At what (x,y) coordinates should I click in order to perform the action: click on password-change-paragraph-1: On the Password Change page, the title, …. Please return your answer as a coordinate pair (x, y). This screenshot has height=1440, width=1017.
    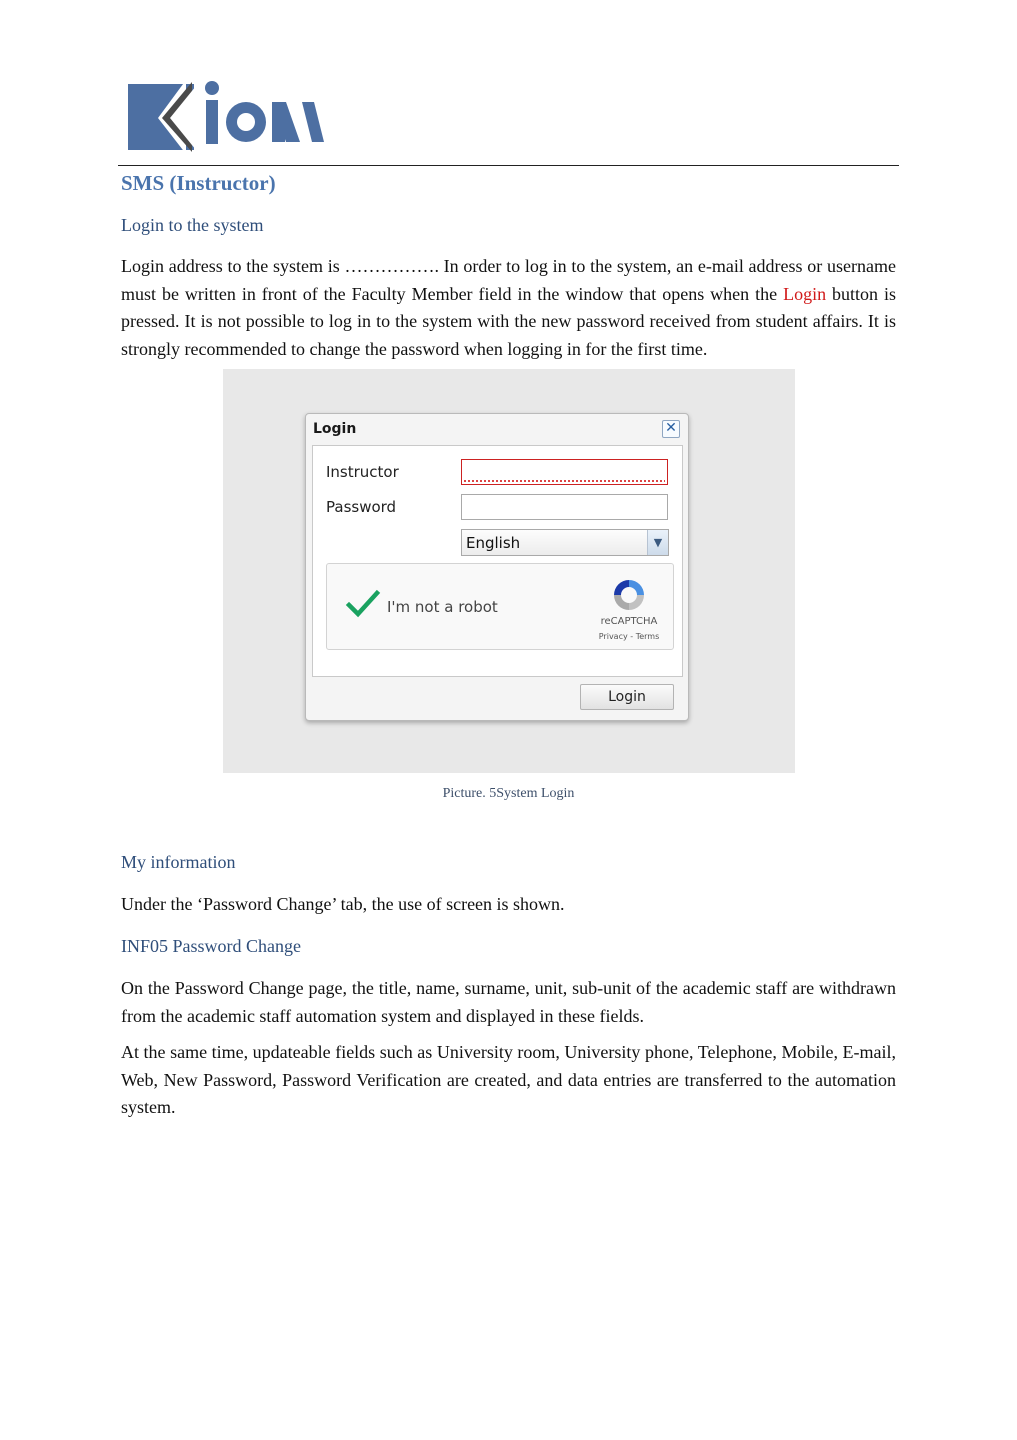
    Looking at the image, I should click on (508, 1002).